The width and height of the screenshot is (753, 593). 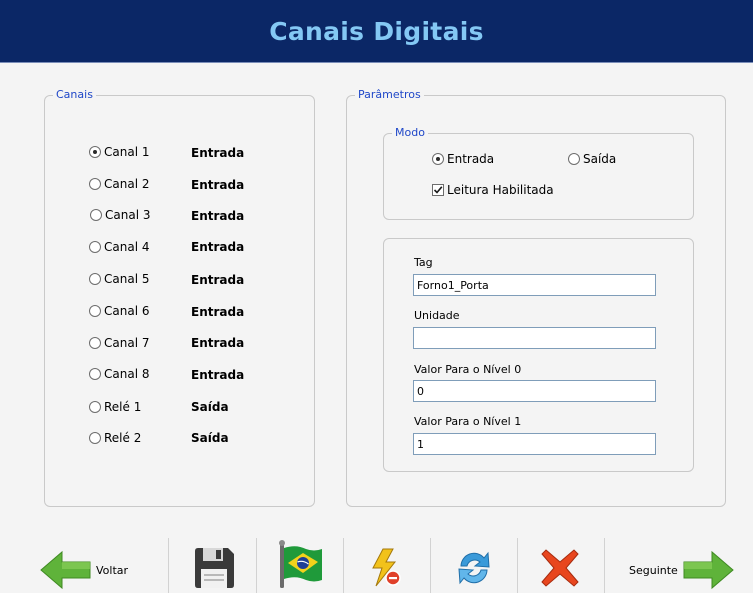 I want to click on channel-label: Canal 1, so click(x=127, y=152).